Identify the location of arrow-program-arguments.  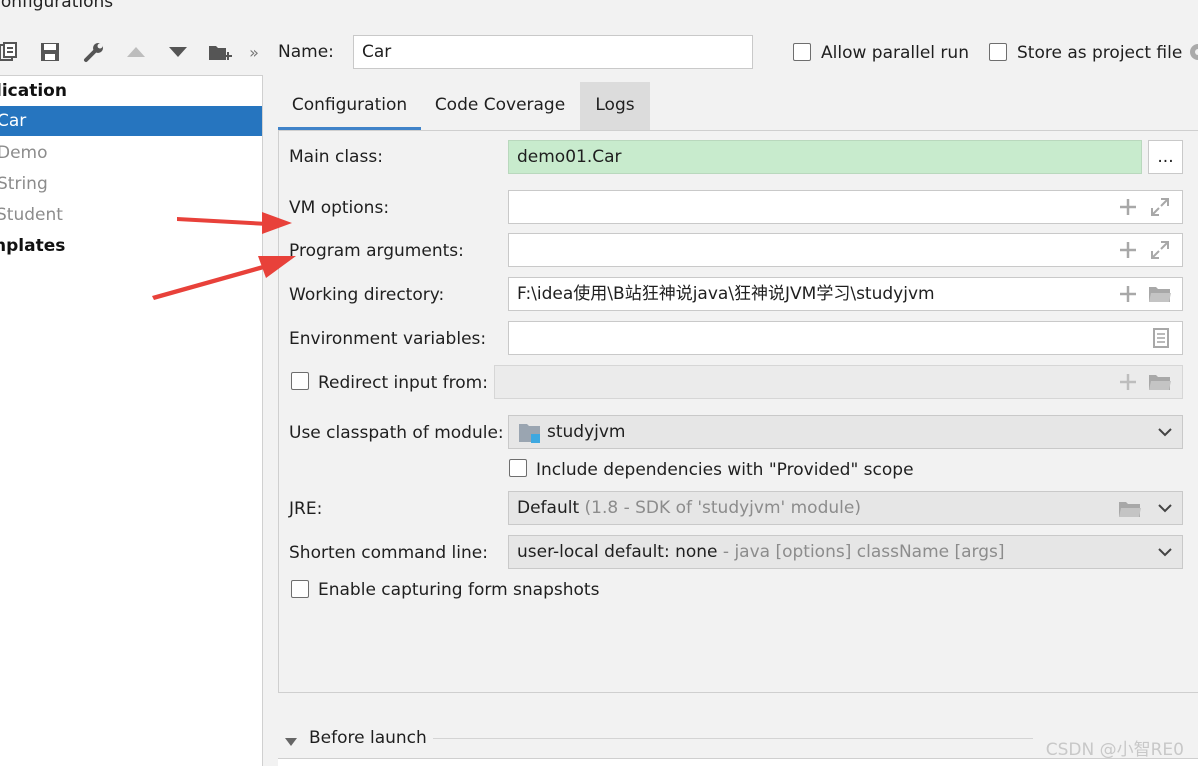
(224, 278).